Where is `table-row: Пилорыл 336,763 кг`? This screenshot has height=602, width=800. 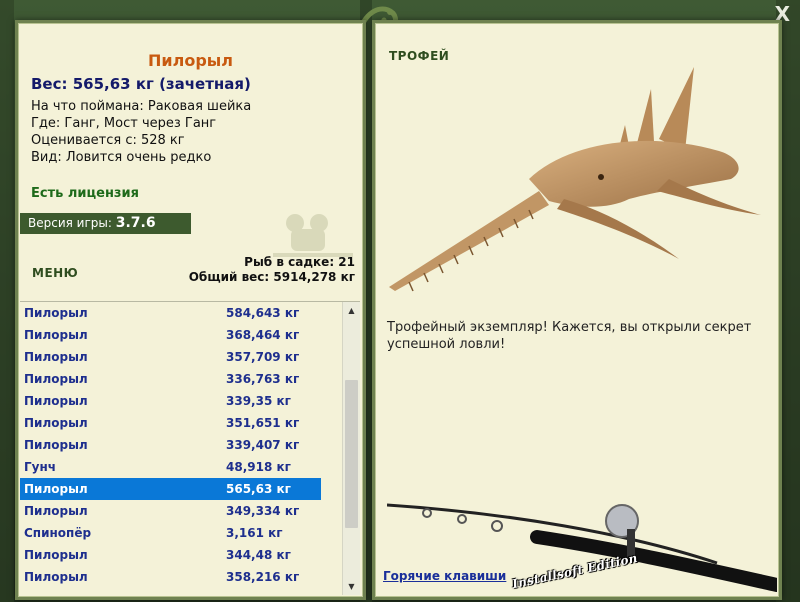
table-row: Пилорыл 336,763 кг is located at coordinates (181, 379).